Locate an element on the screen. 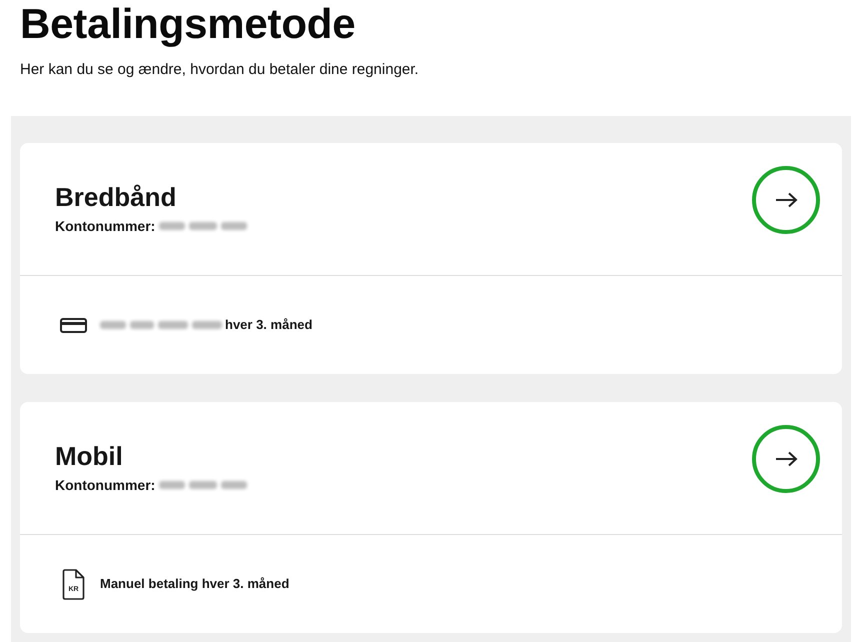 The height and width of the screenshot is (642, 861). payment-method-text: Manuel betaling hver 3. måned is located at coordinates (195, 584).